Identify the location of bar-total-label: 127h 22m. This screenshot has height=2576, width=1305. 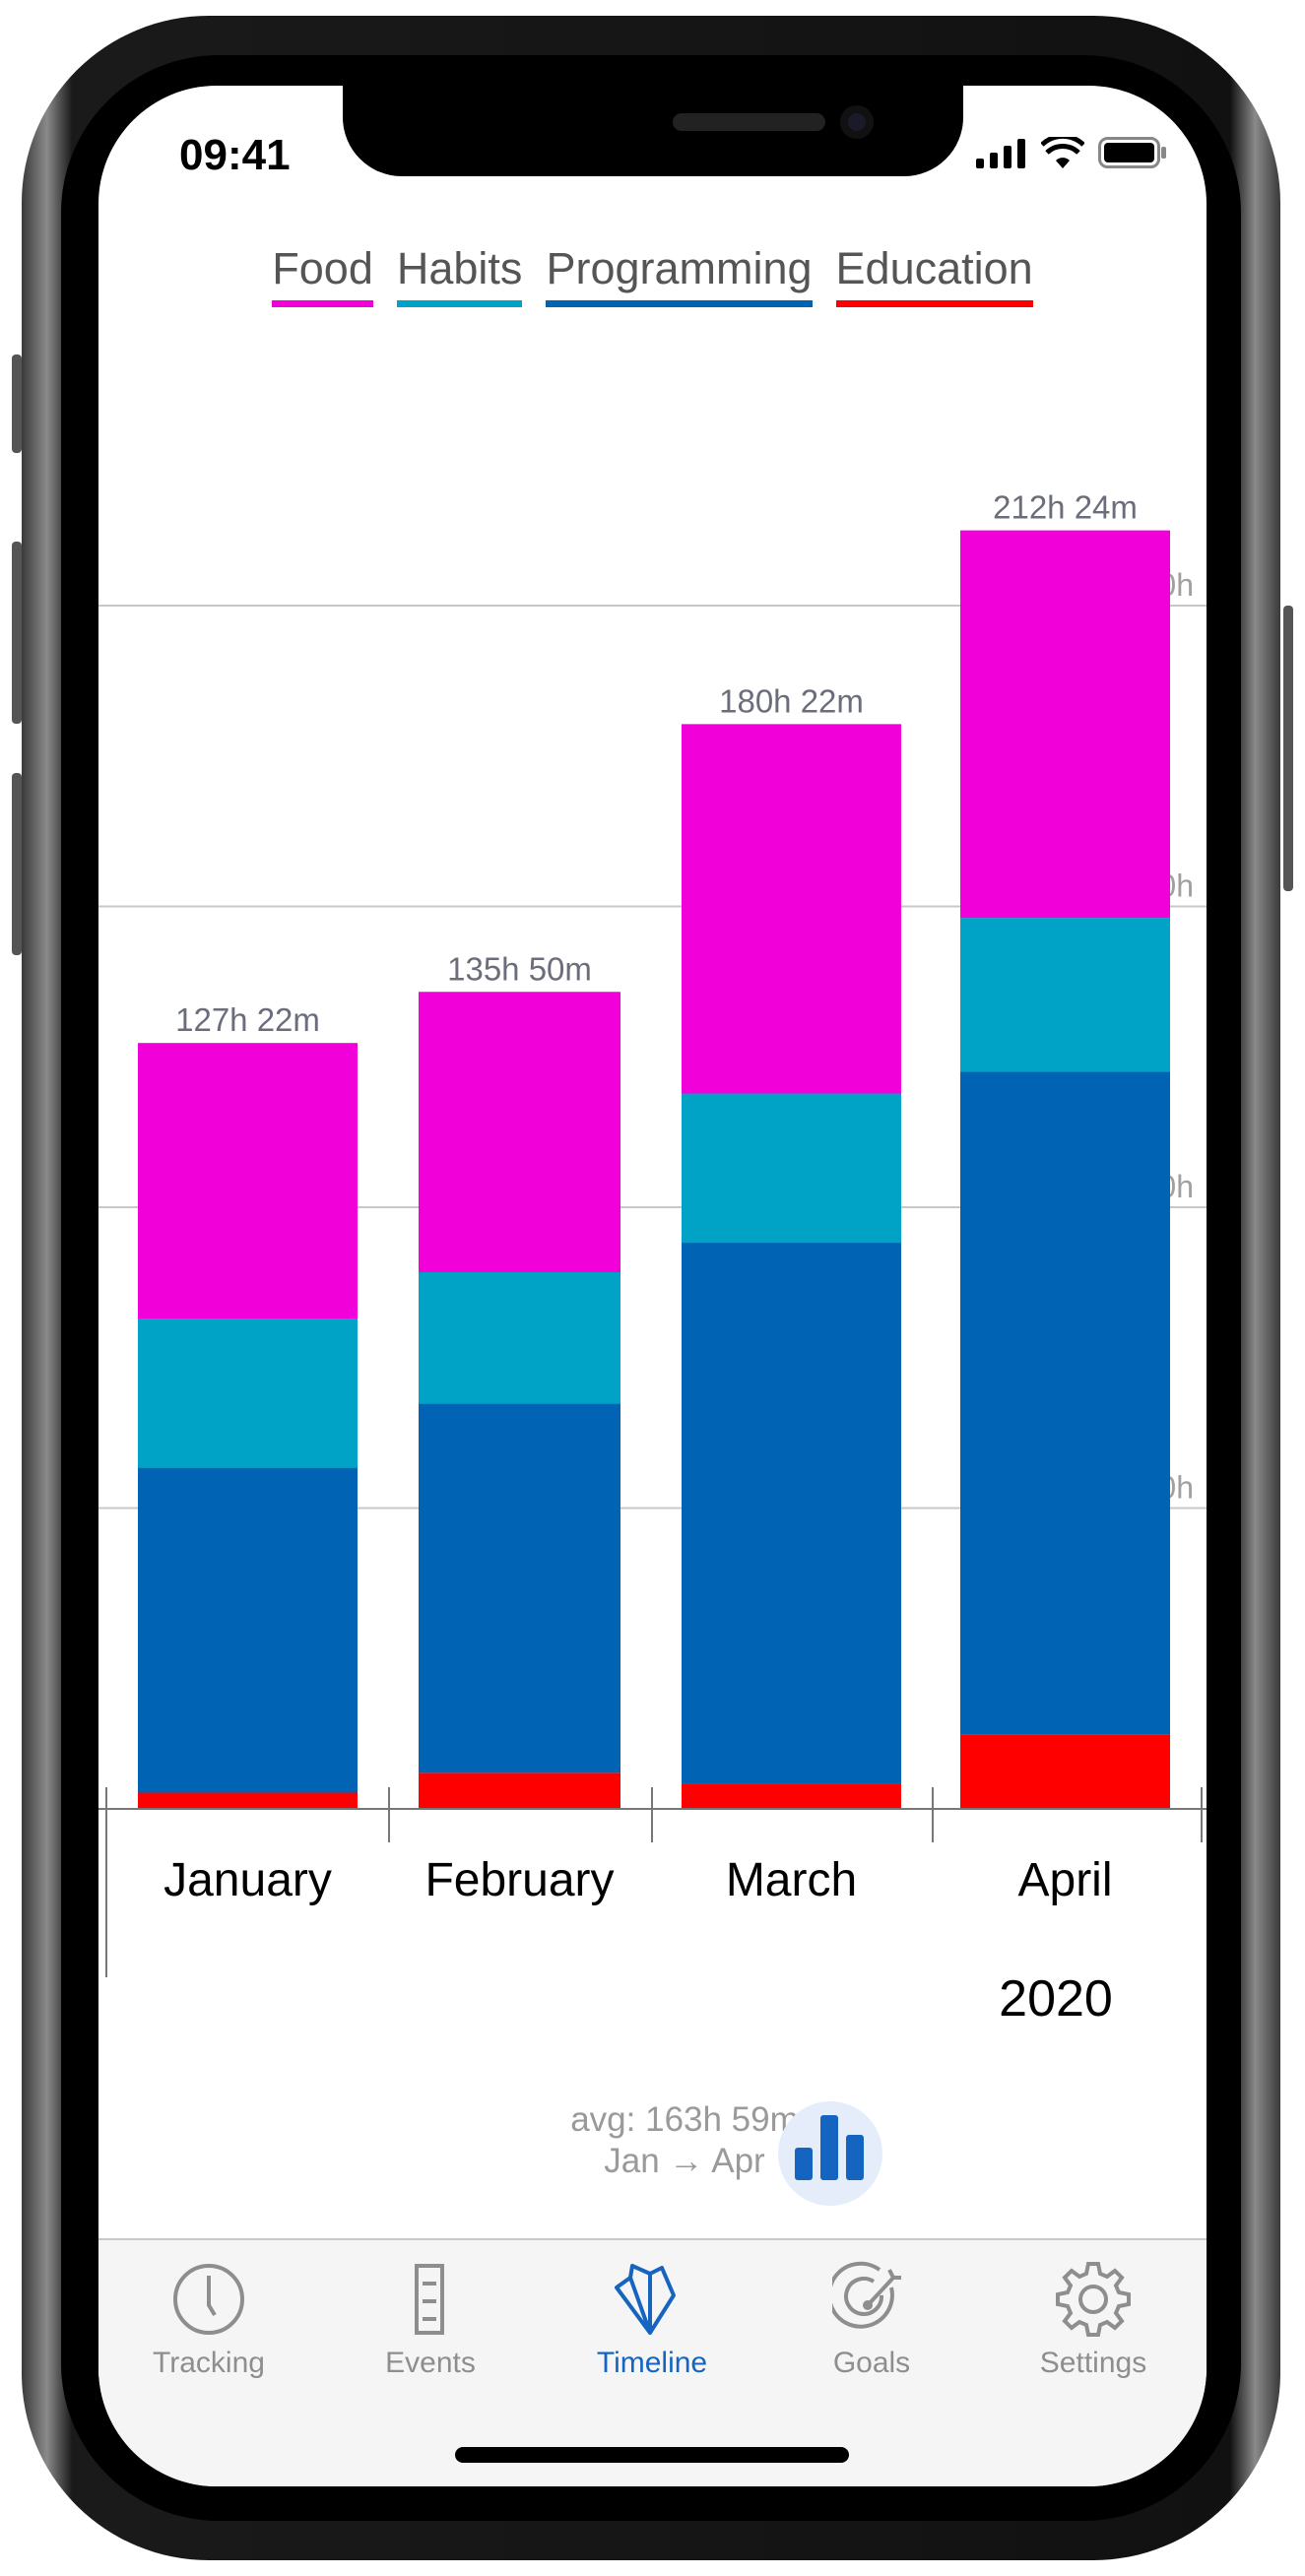
(247, 1019).